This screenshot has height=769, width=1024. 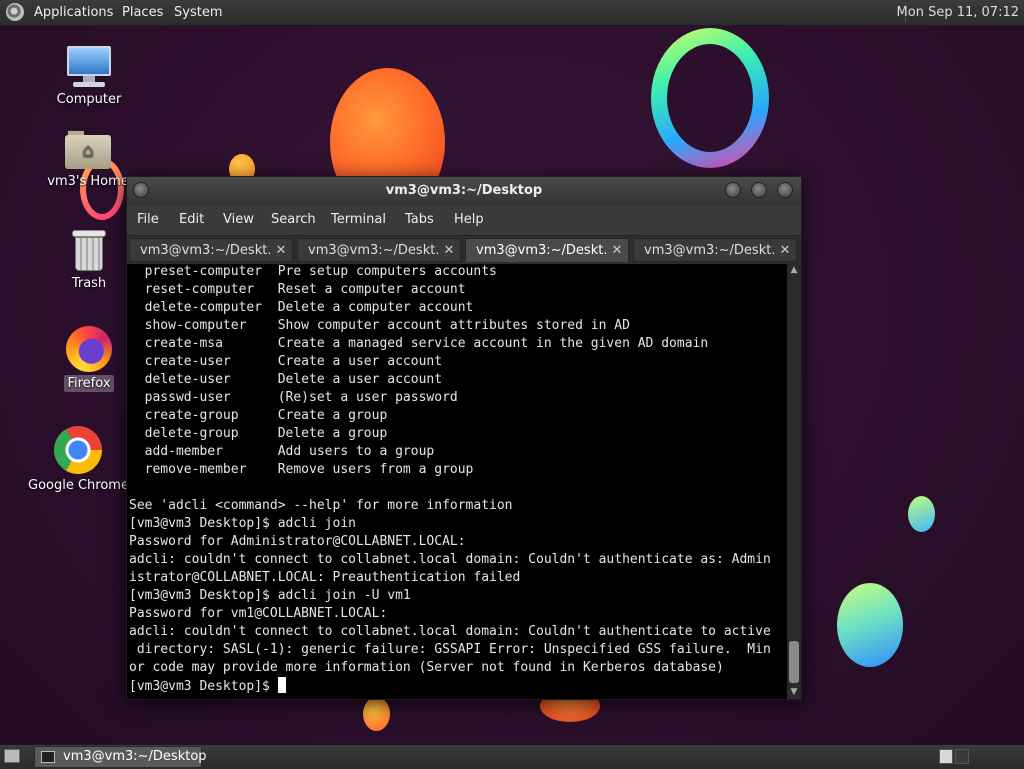 I want to click on applications-menu: Applications, so click(x=73, y=12).